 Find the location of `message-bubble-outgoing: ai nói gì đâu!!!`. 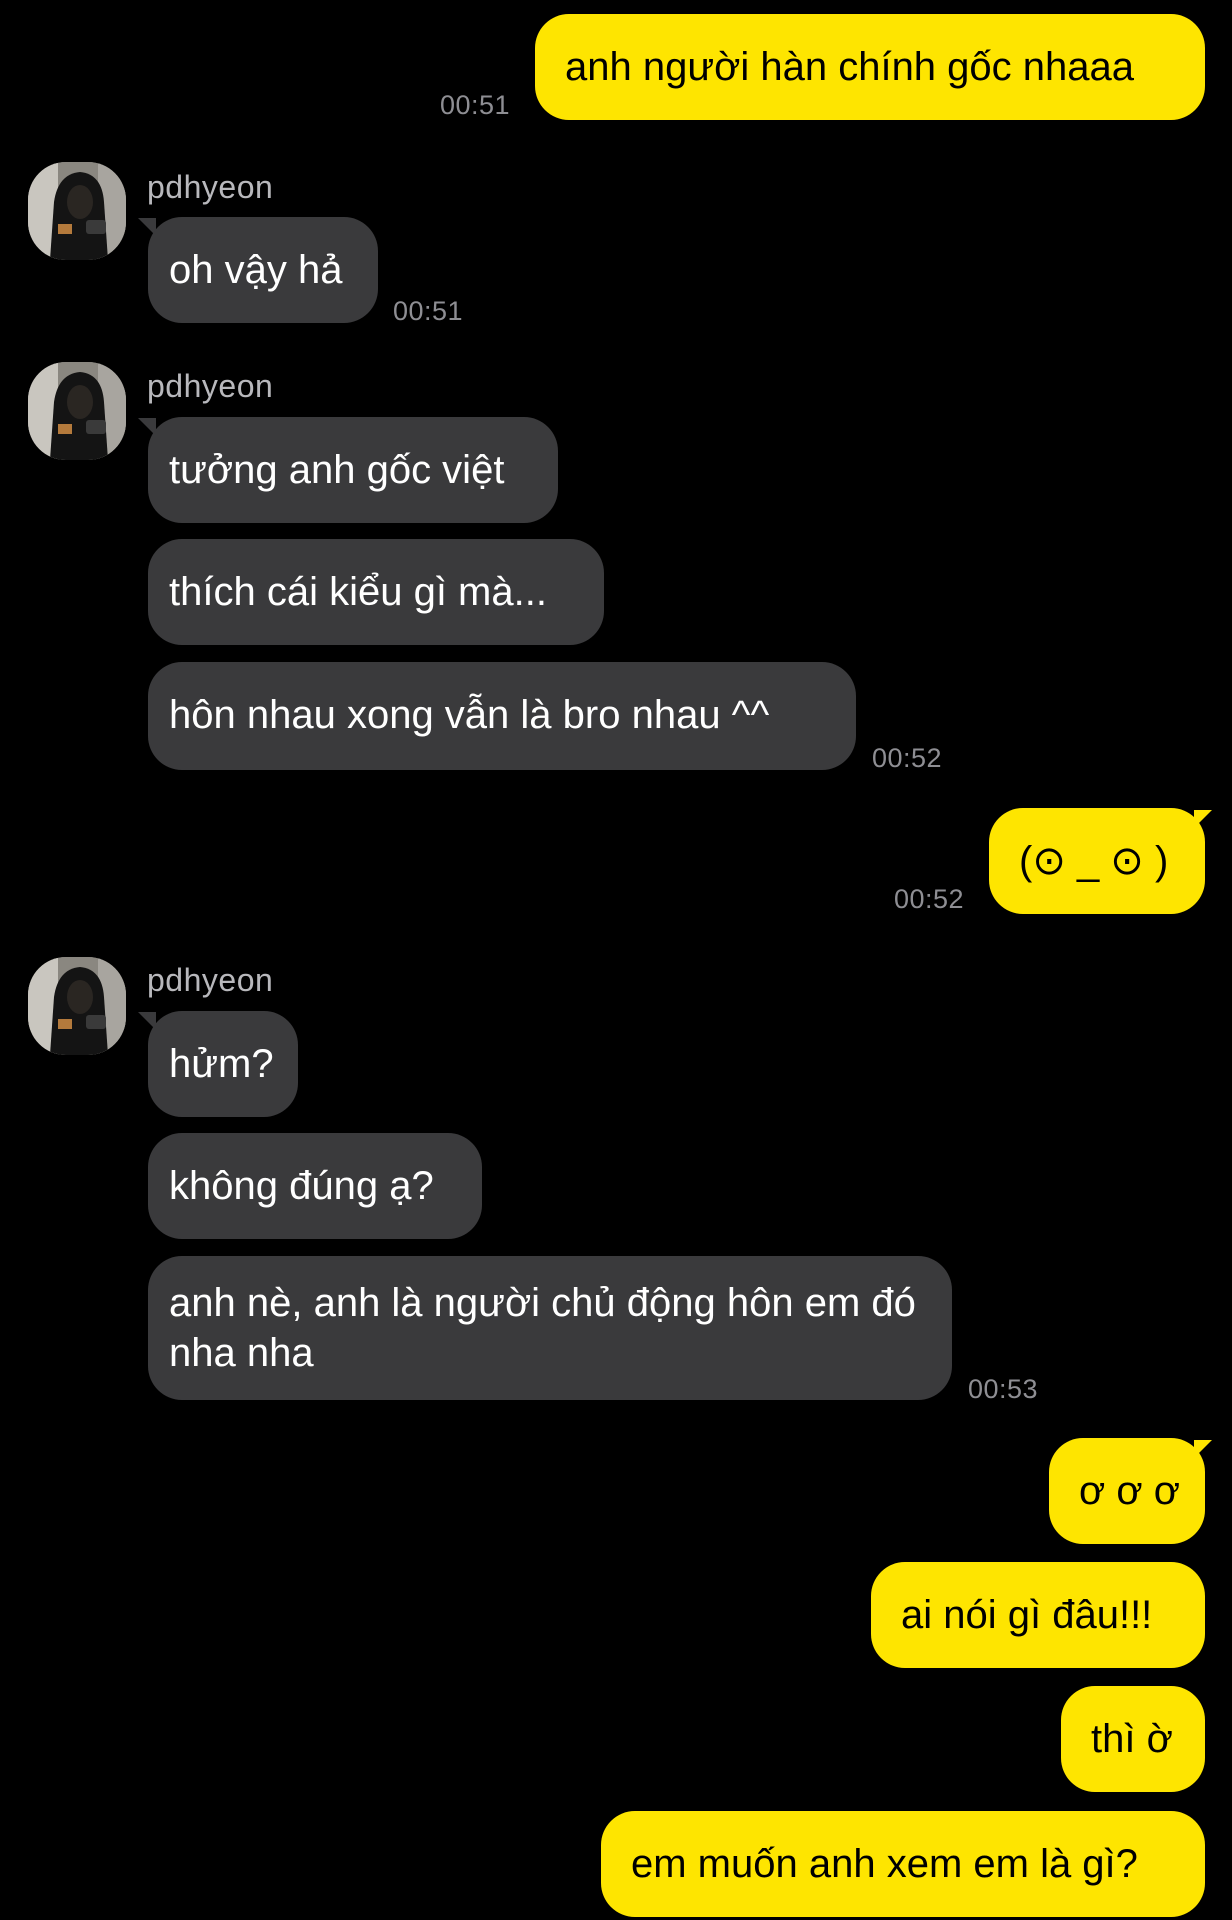

message-bubble-outgoing: ai nói gì đâu!!! is located at coordinates (1038, 1615).